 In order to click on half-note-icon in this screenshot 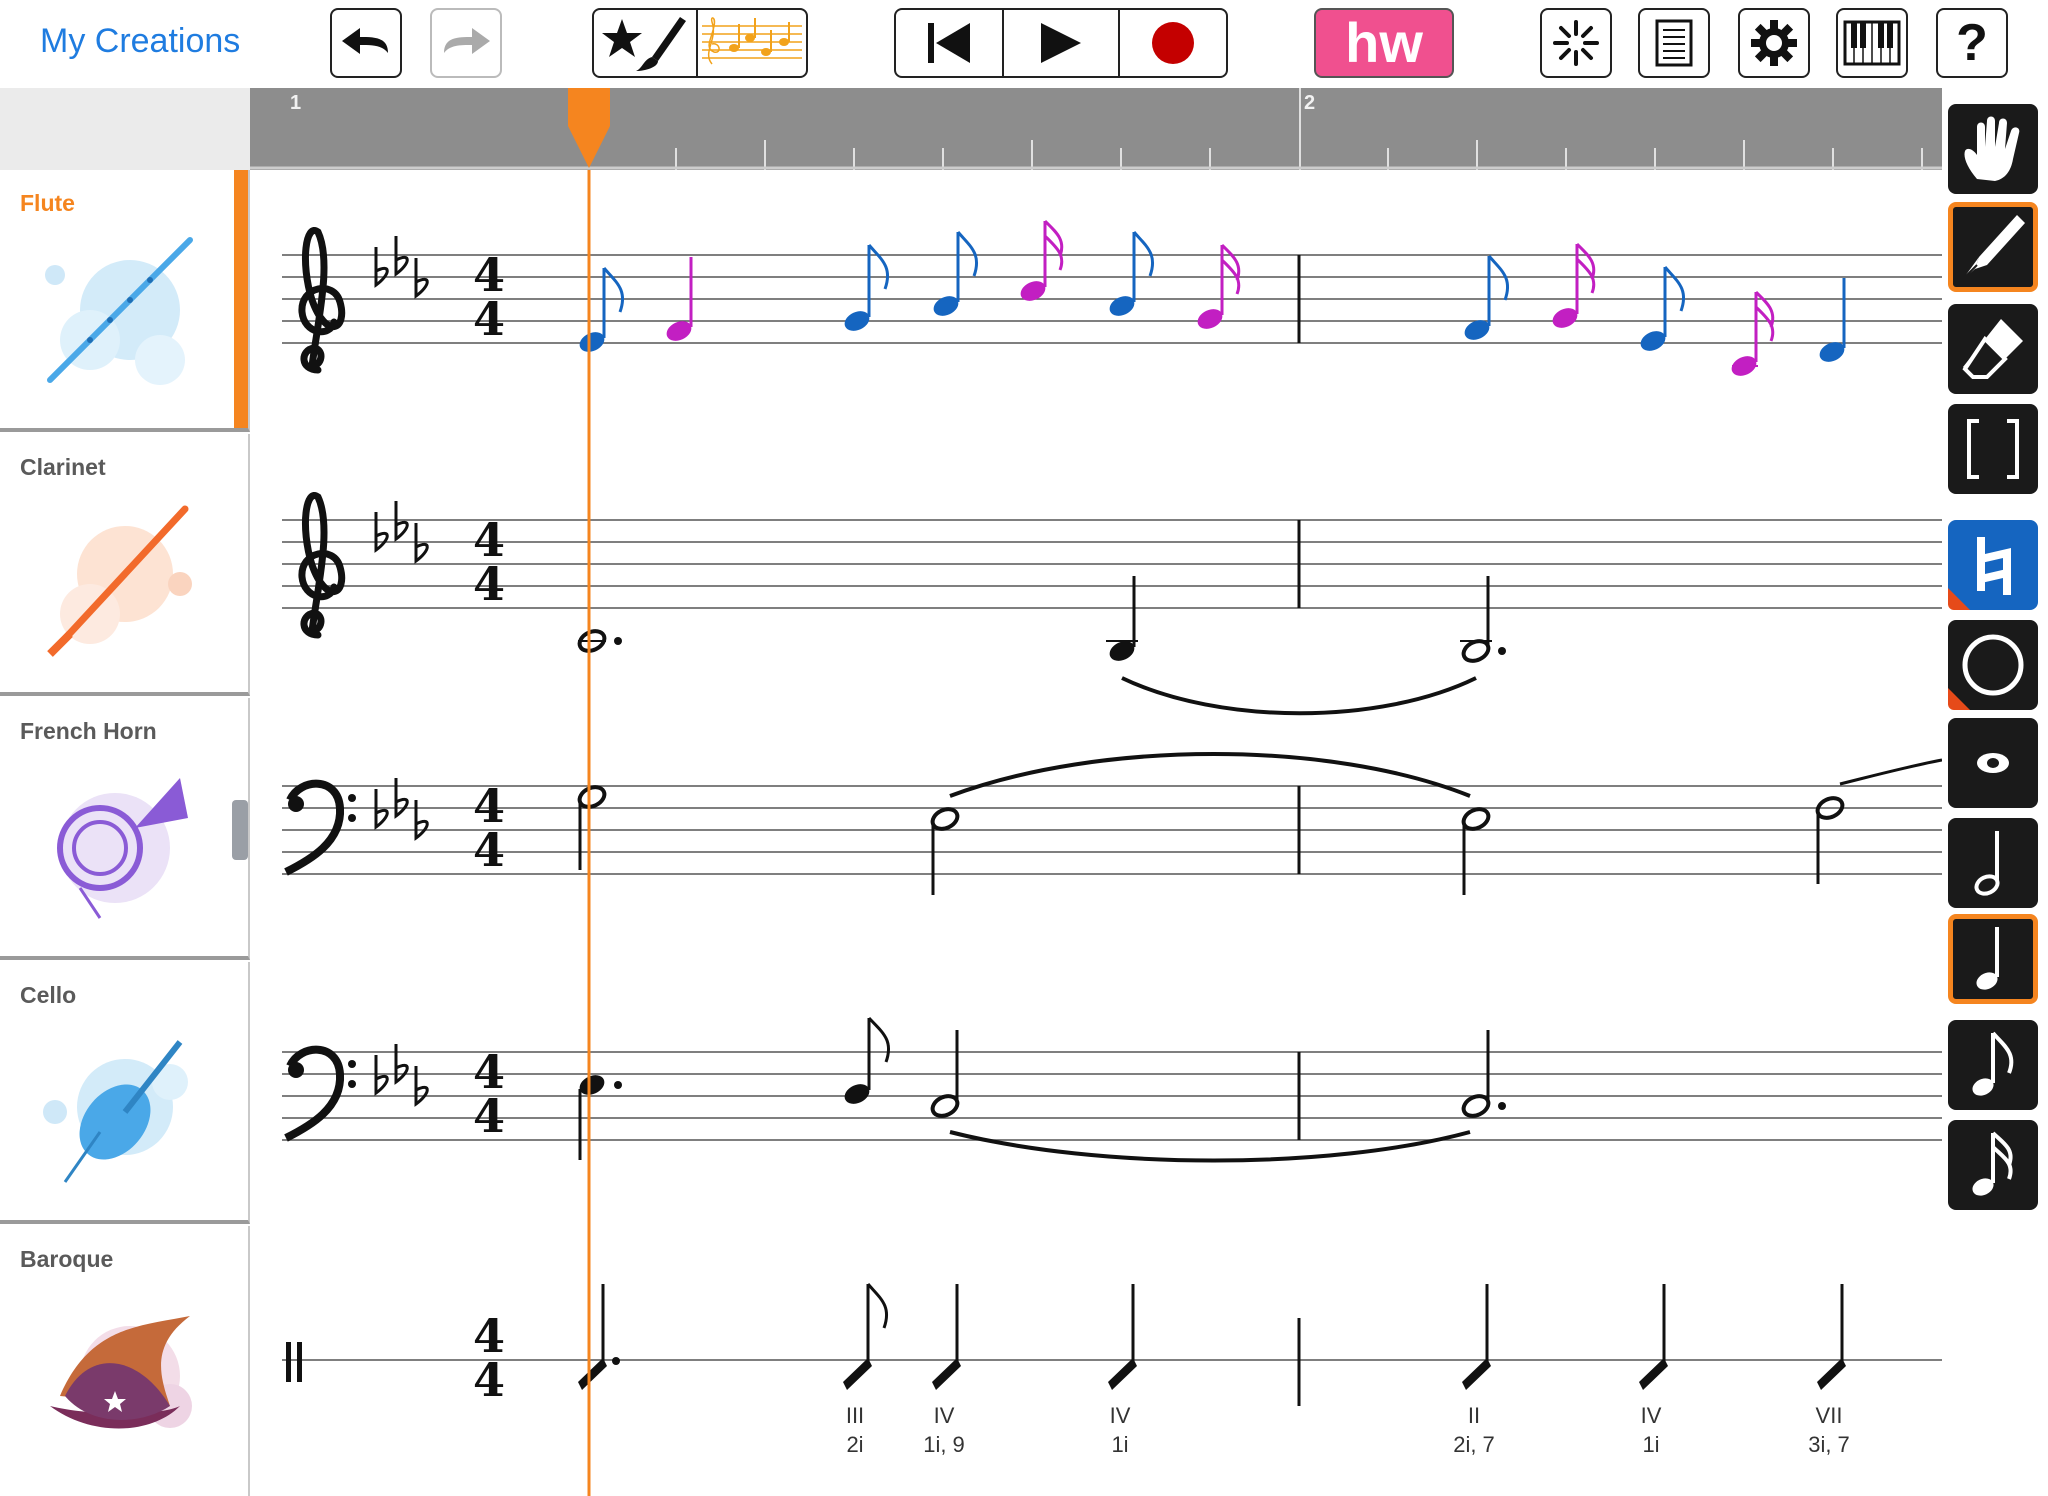, I will do `click(1987, 863)`.